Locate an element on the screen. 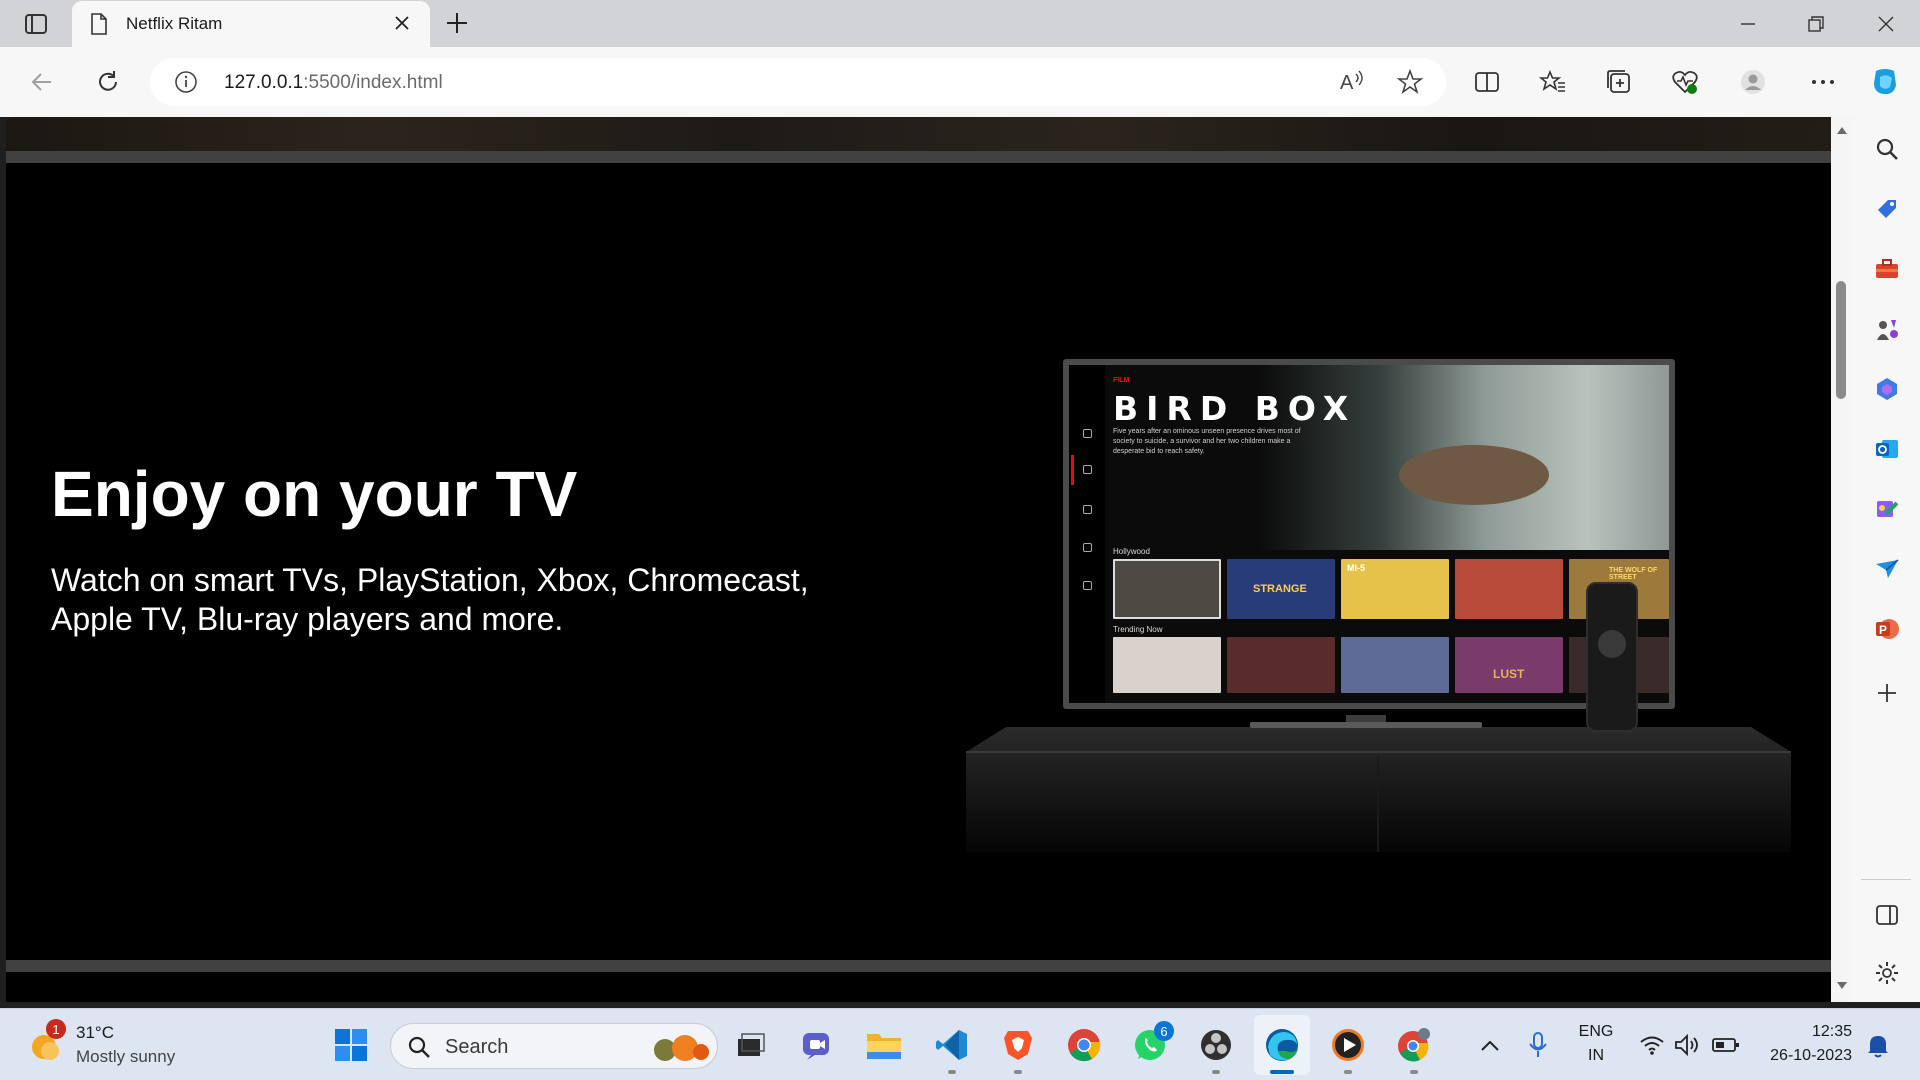 This screenshot has height=1080, width=1920. tv-row-label: Trending Now is located at coordinates (1138, 629).